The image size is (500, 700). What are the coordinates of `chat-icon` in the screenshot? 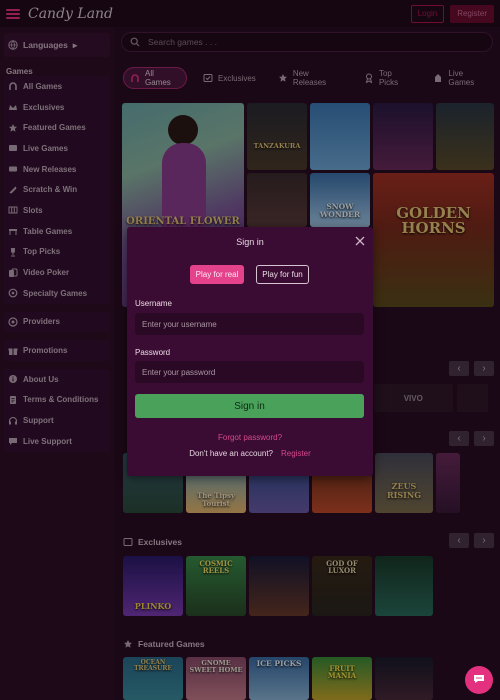 It's located at (479, 680).